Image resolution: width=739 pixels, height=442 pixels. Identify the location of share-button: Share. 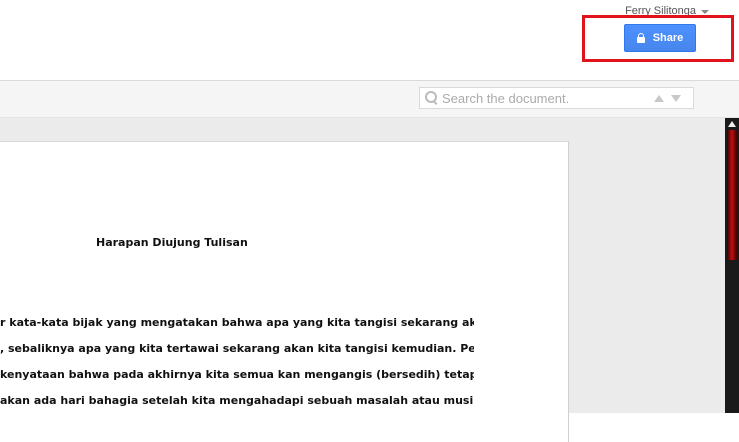
(660, 38).